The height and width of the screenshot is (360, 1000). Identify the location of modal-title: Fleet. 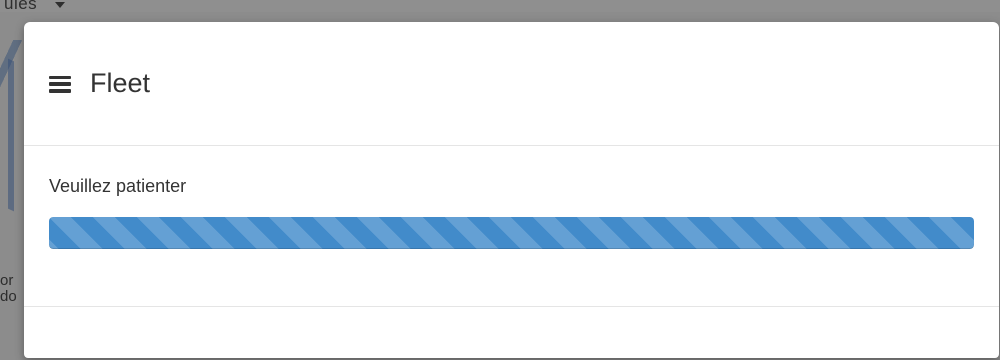
(120, 83).